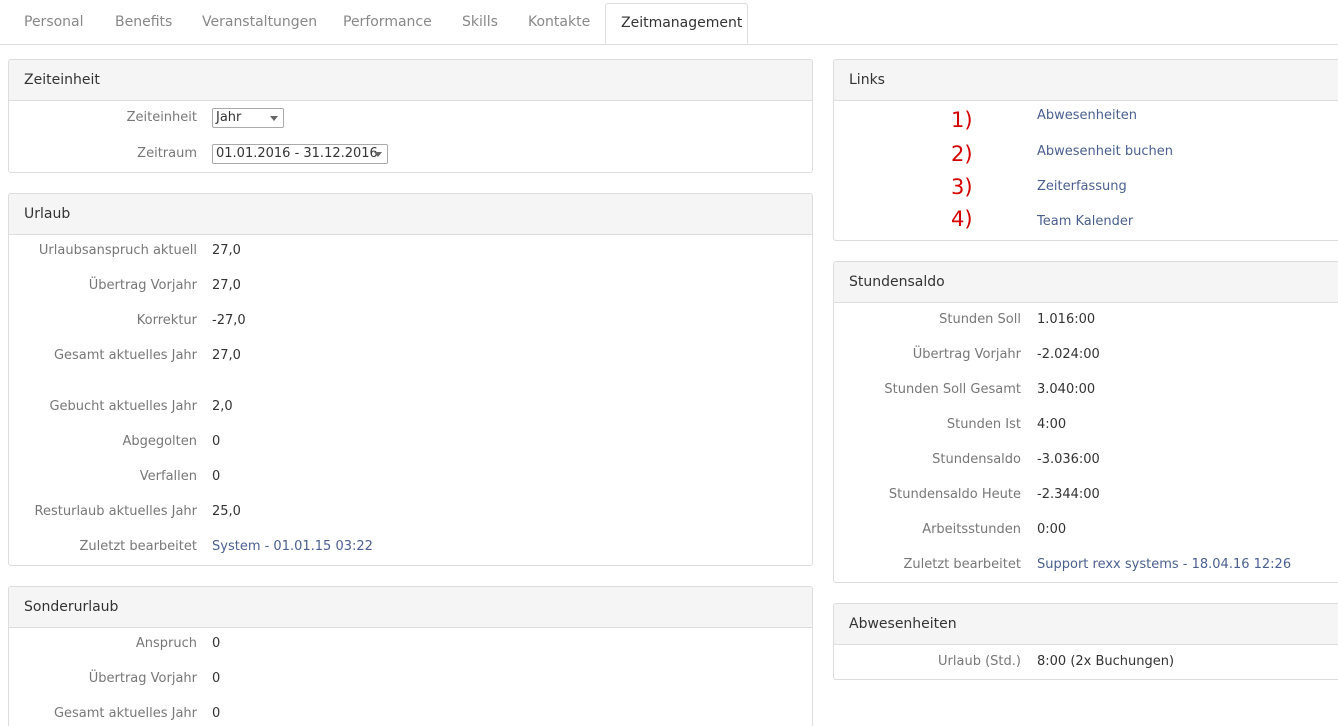 This screenshot has height=726, width=1338. What do you see at coordinates (1066, 319) in the screenshot?
I see `stunden-soll-value: 1.016:00` at bounding box center [1066, 319].